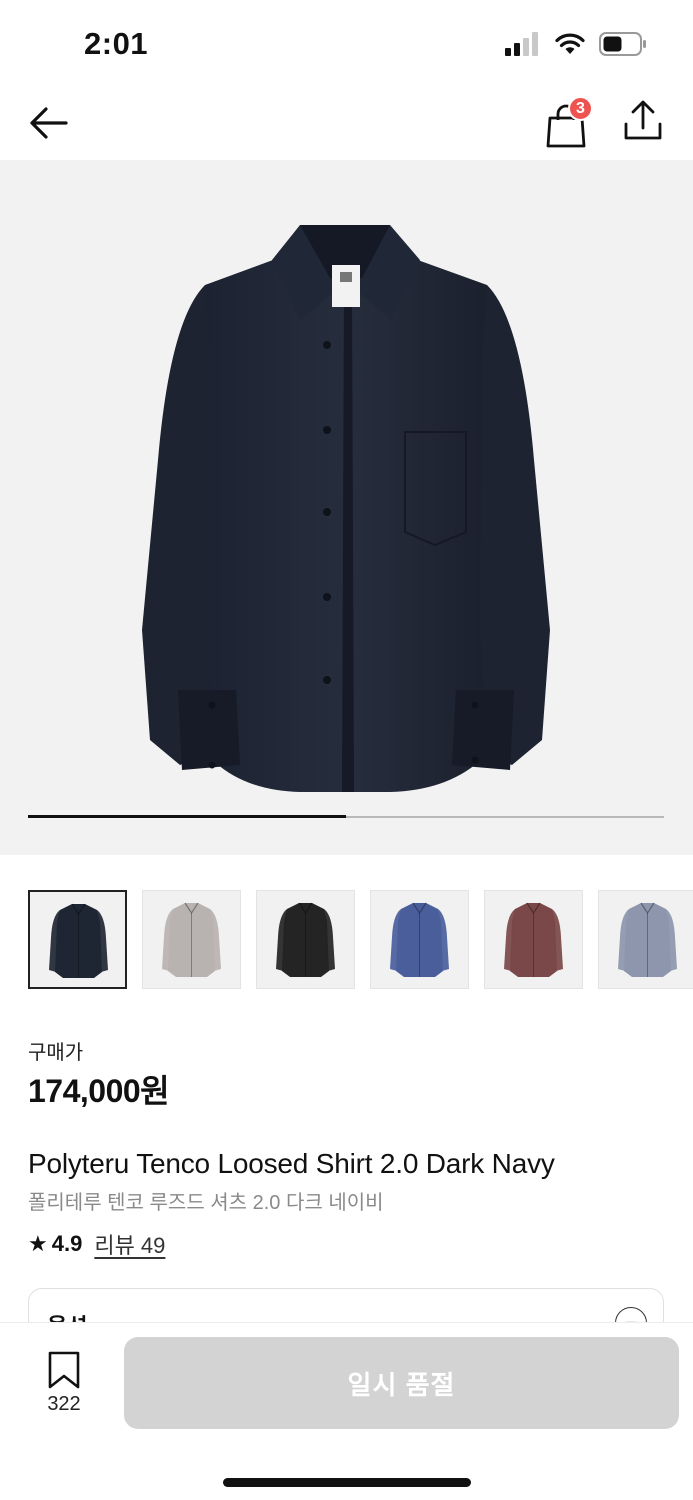 The width and height of the screenshot is (693, 1500). What do you see at coordinates (67, 1243) in the screenshot?
I see `rating-score: 4.9` at bounding box center [67, 1243].